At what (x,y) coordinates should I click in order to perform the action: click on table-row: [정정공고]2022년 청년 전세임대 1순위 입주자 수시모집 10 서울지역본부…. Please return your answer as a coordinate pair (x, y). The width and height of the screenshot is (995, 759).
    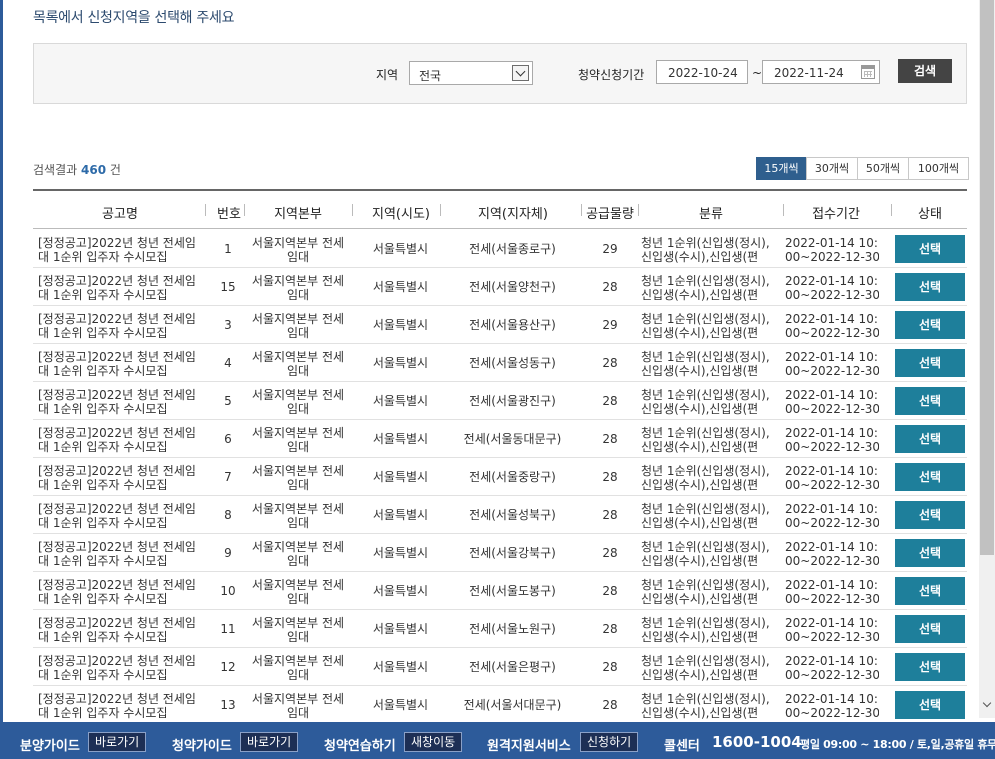
    Looking at the image, I should click on (500, 591).